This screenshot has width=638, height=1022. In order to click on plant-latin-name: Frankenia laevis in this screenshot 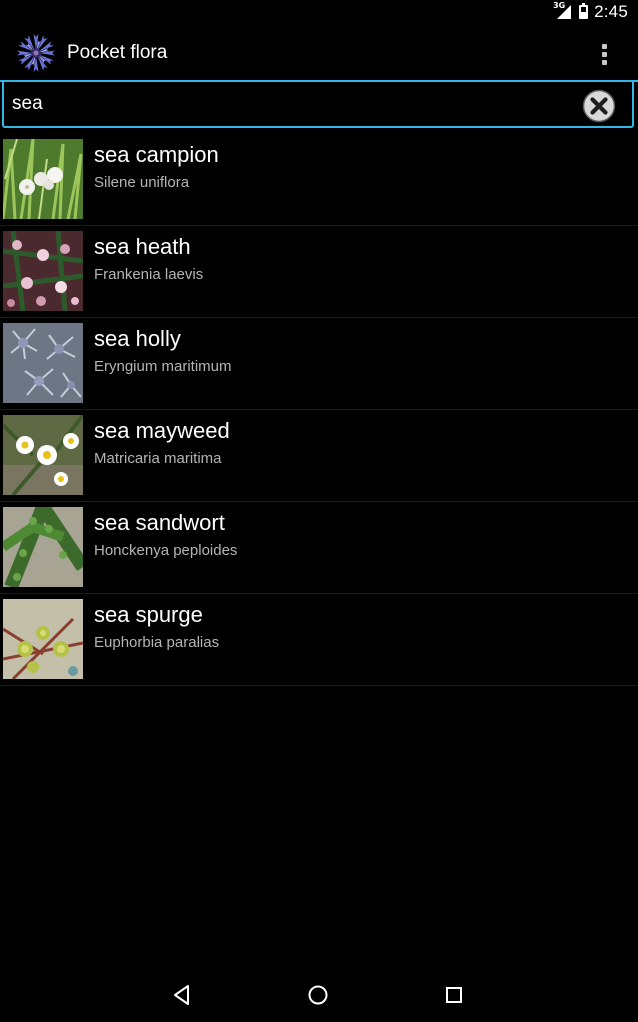, I will do `click(149, 274)`.